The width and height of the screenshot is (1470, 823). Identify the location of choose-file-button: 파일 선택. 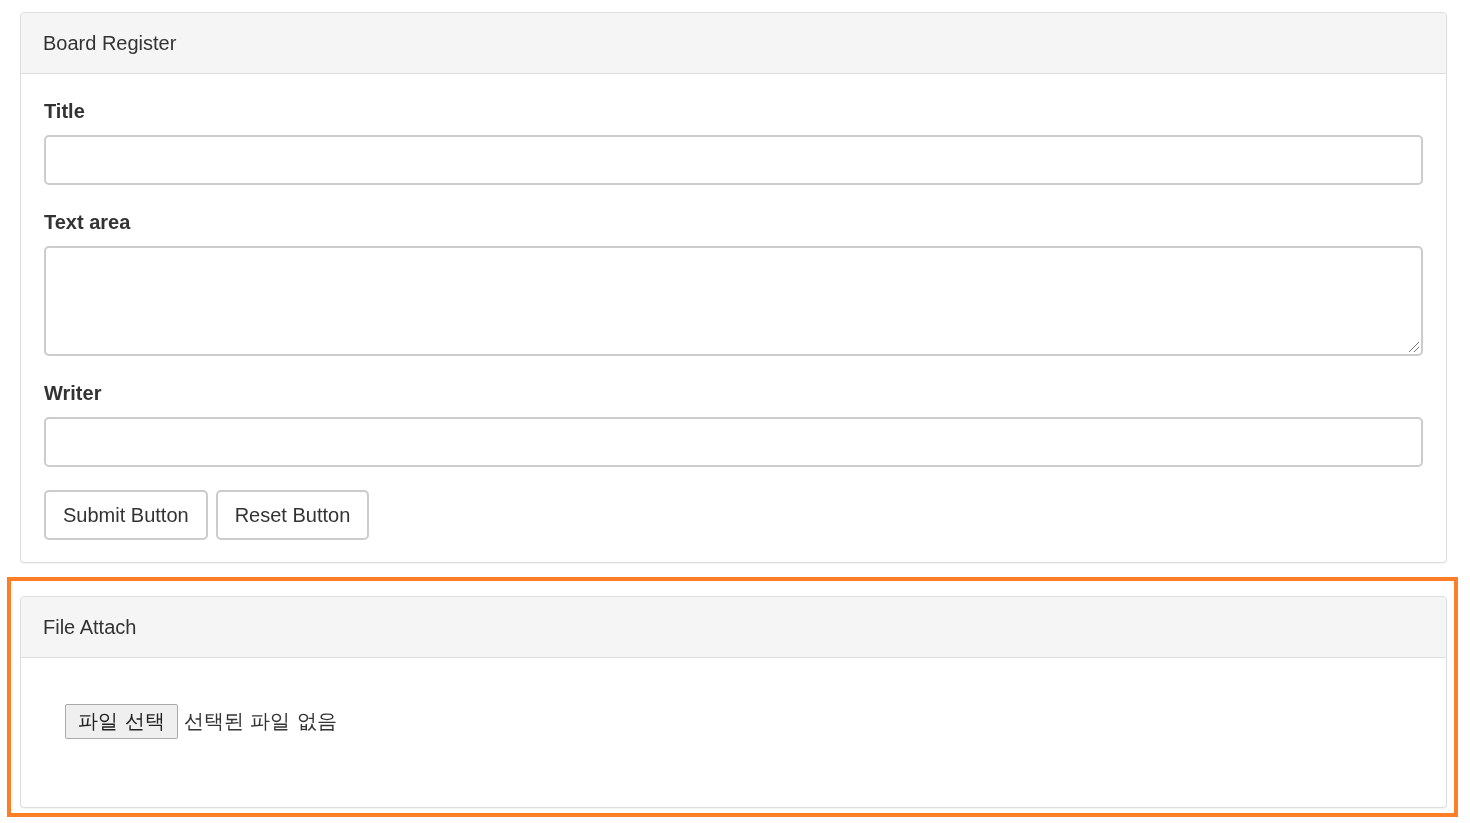
(121, 721).